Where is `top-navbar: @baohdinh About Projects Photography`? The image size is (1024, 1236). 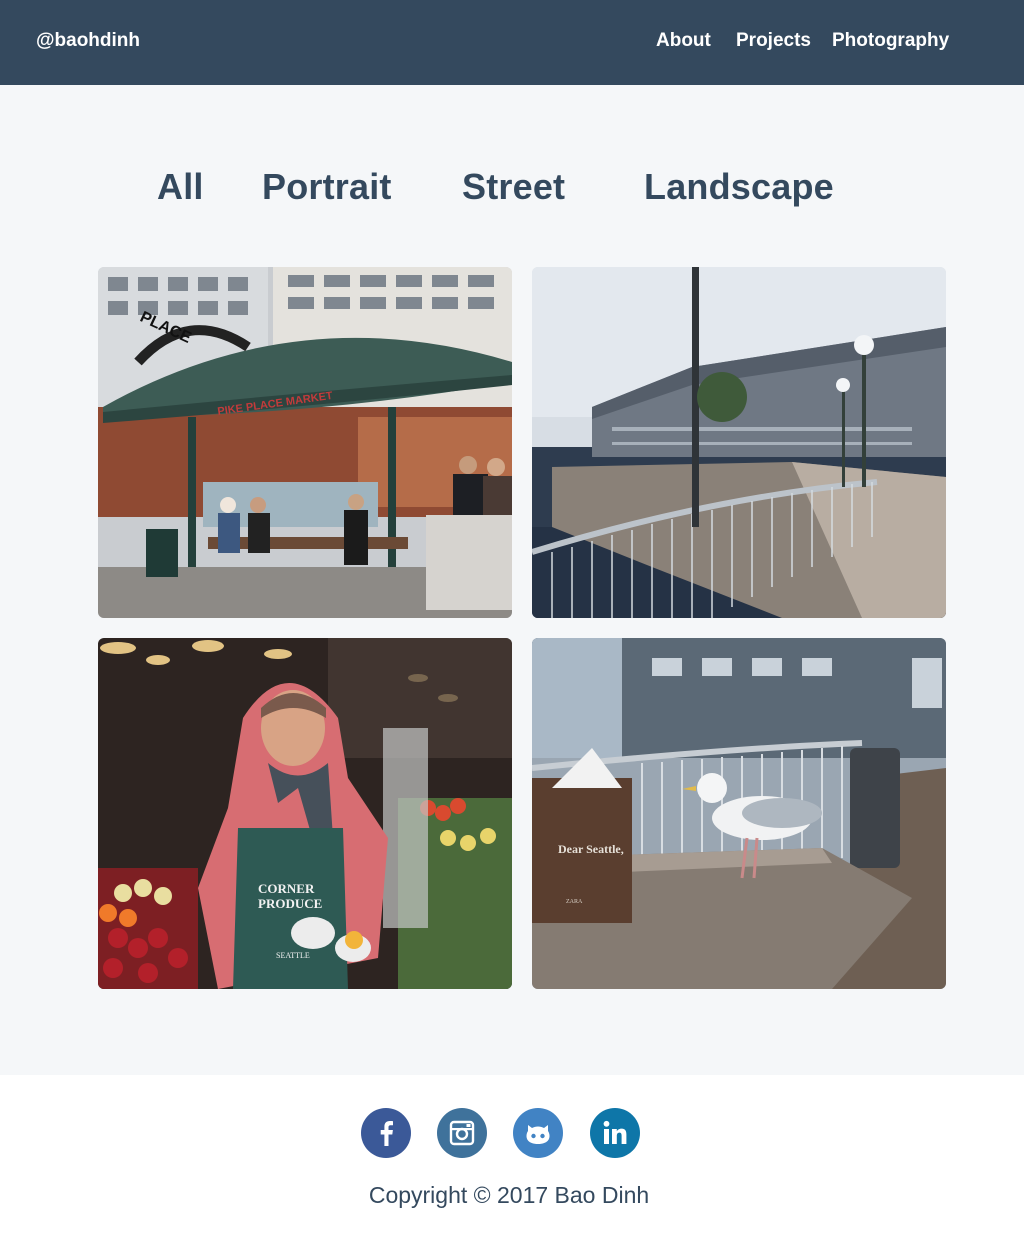
top-navbar: @baohdinh About Projects Photography is located at coordinates (512, 42).